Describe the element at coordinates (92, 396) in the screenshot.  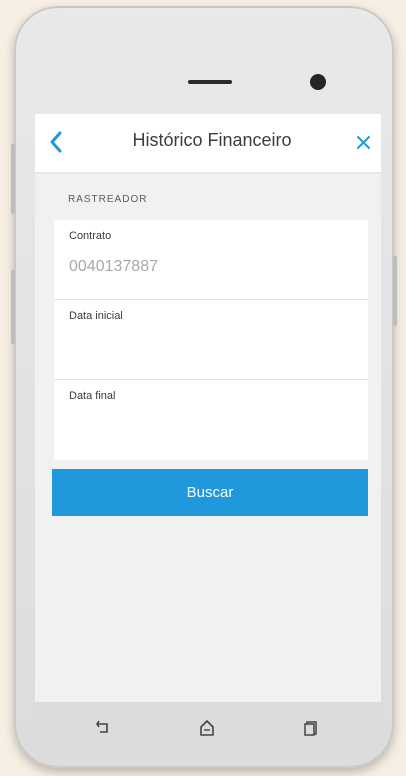
I see `end-date-label: Data final` at that location.